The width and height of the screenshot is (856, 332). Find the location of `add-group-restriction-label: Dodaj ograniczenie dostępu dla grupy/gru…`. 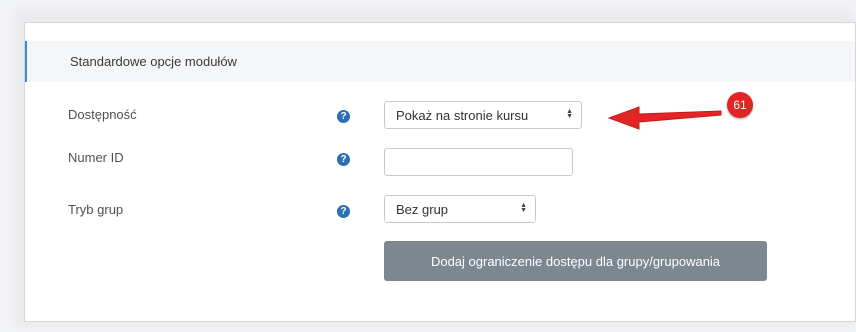

add-group-restriction-label: Dodaj ograniczenie dostępu dla grupy/gru… is located at coordinates (575, 261).